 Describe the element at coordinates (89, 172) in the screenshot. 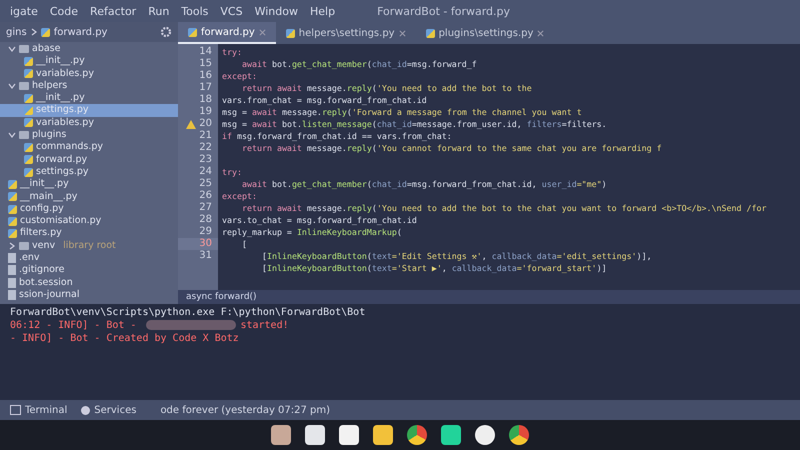

I see `tree-item: settings.py` at that location.